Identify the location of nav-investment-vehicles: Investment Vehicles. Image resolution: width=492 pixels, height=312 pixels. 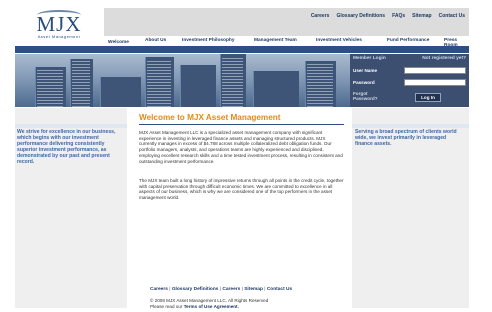
(339, 40).